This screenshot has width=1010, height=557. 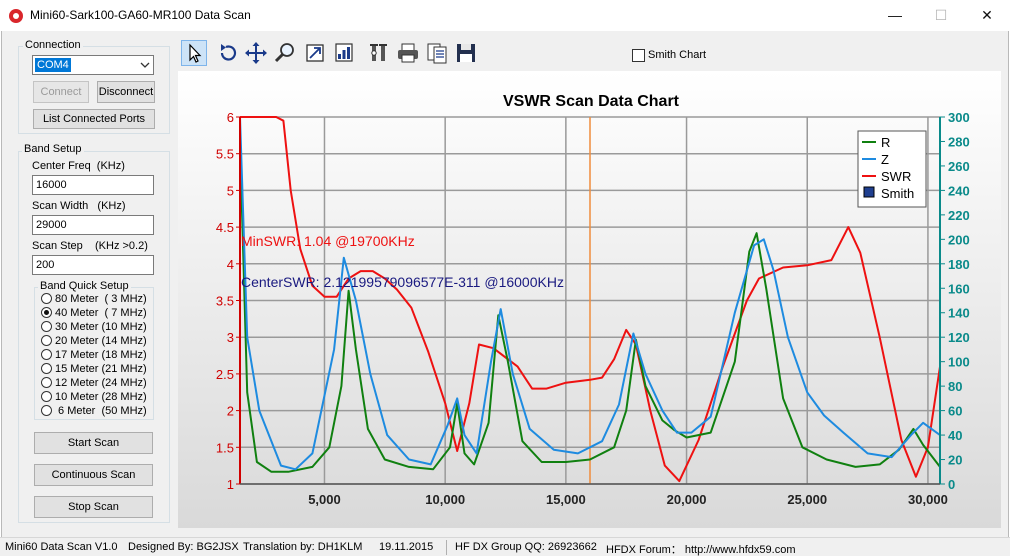 What do you see at coordinates (101, 411) in the screenshot?
I see `band-radio-label: 6 Meter (50 MHz)` at bounding box center [101, 411].